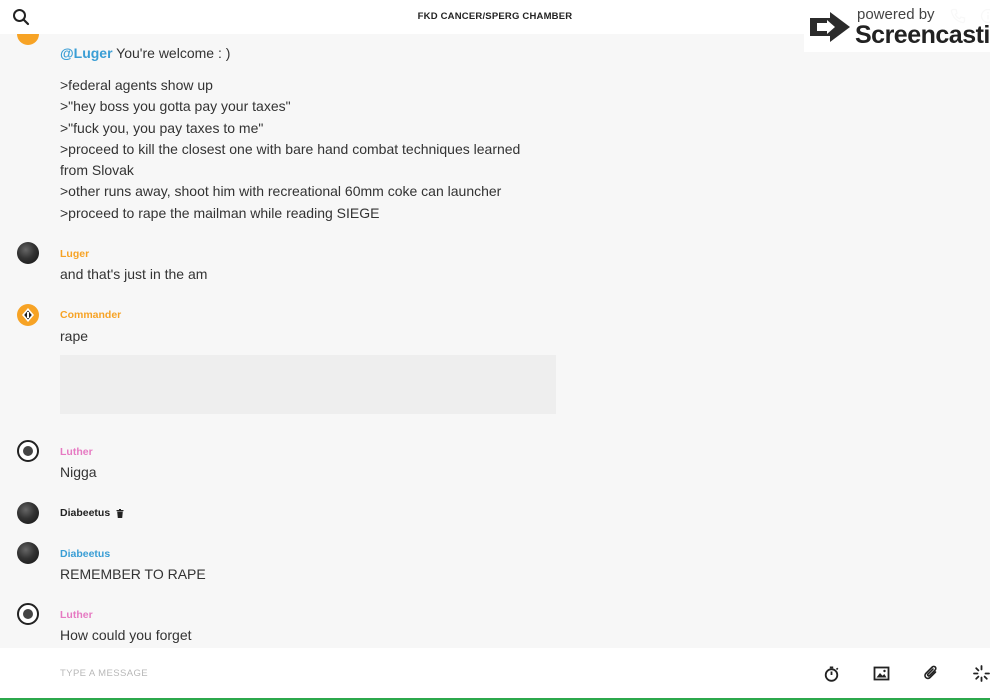 The image size is (990, 700). What do you see at coordinates (831, 673) in the screenshot?
I see `stopwatch-icon` at bounding box center [831, 673].